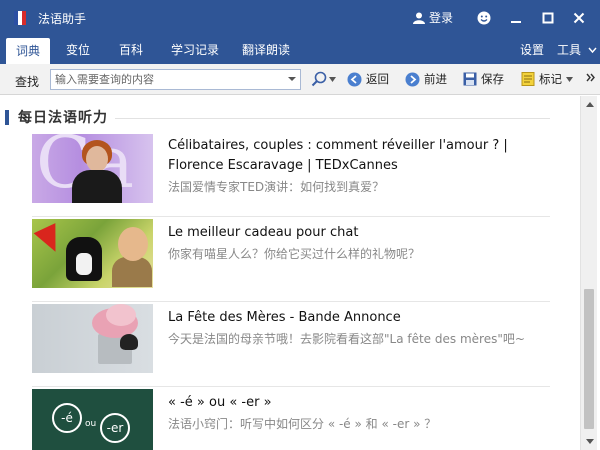  I want to click on item-title: « -é » ou « -er », so click(358, 403).